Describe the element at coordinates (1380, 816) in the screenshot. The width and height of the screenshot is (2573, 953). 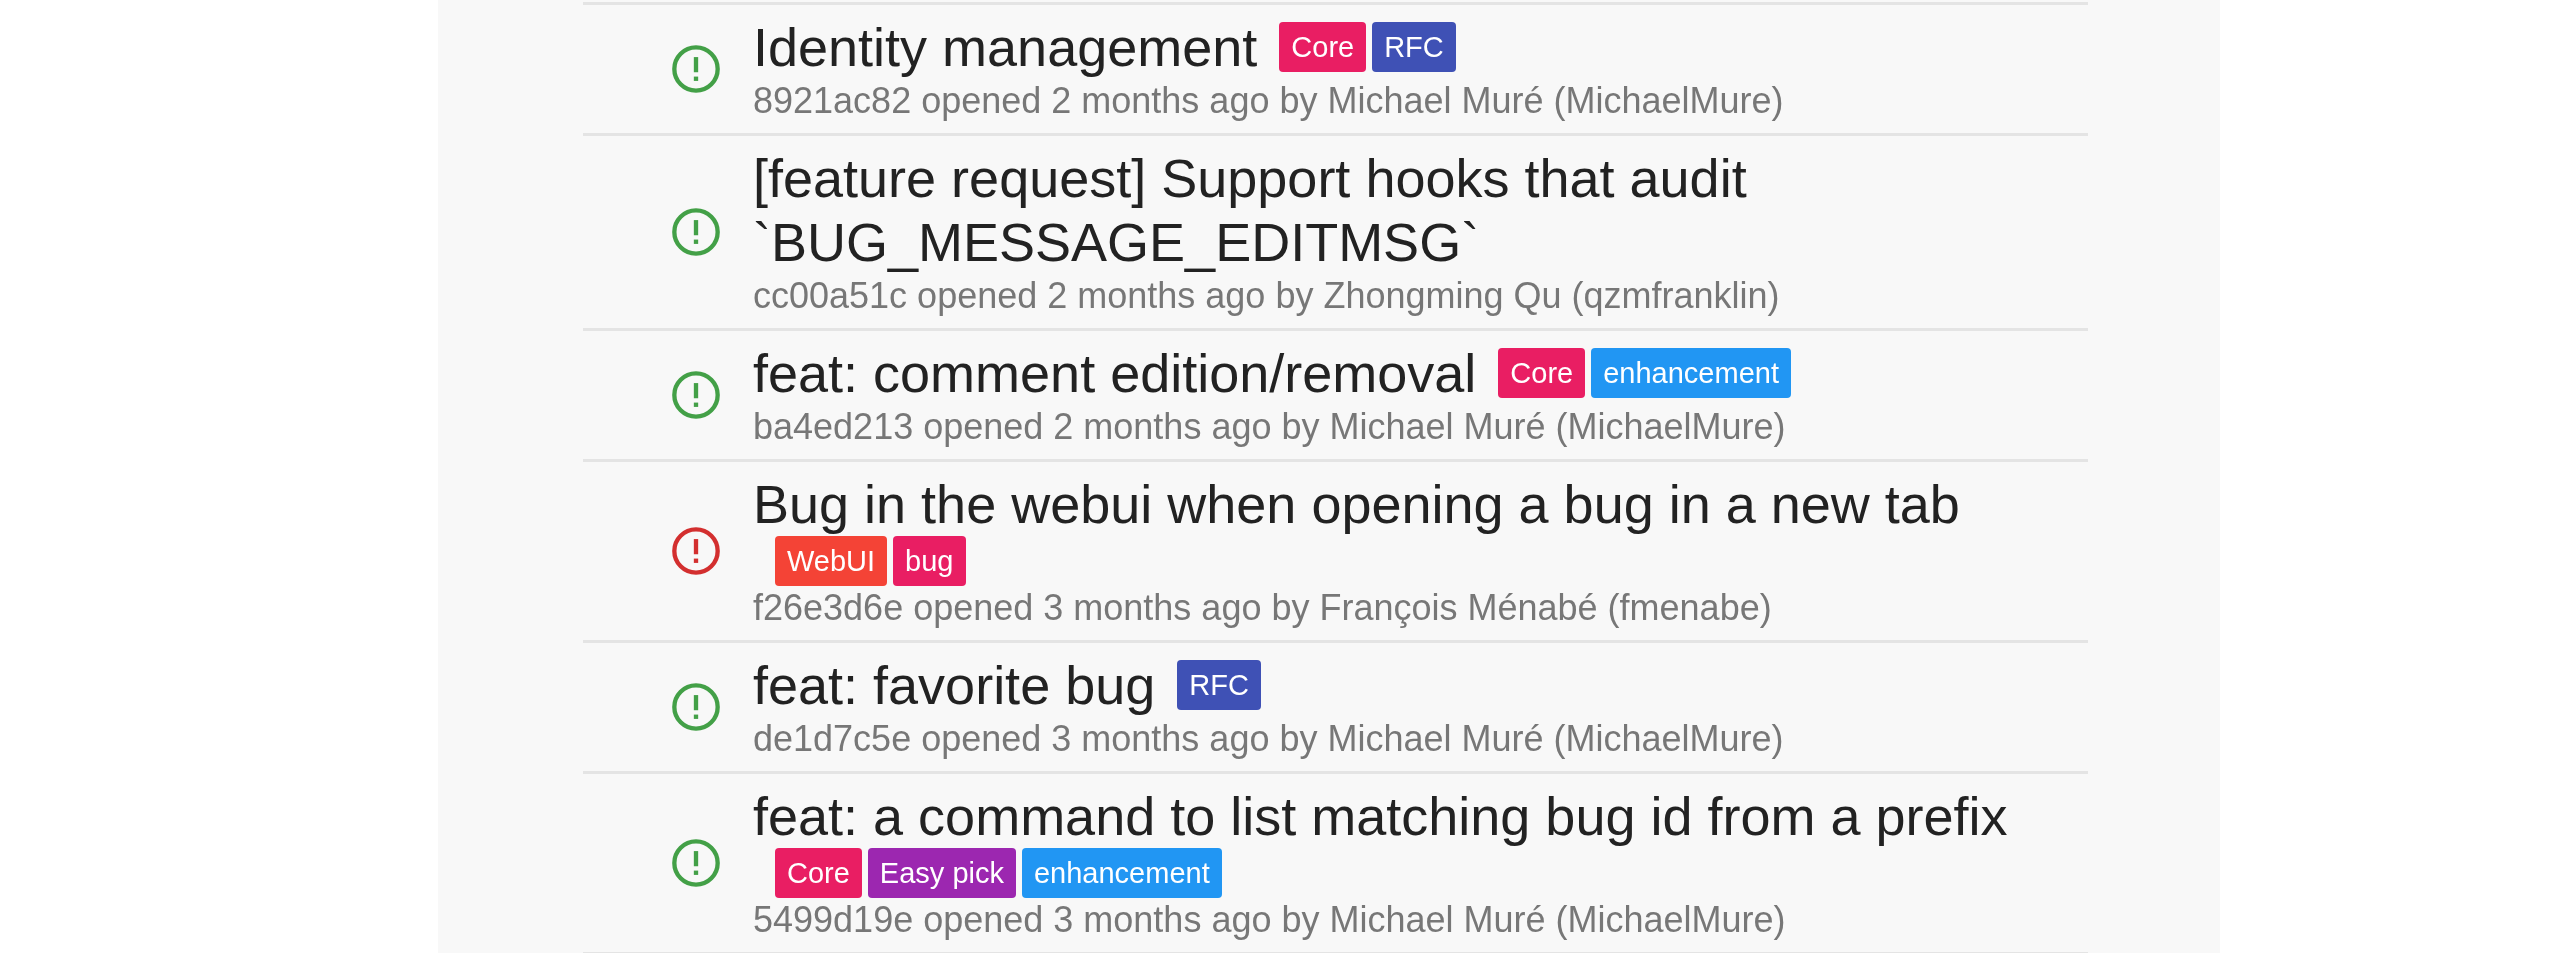
I see `issue-title: feat: a command to list matching bug id from a prefix` at that location.